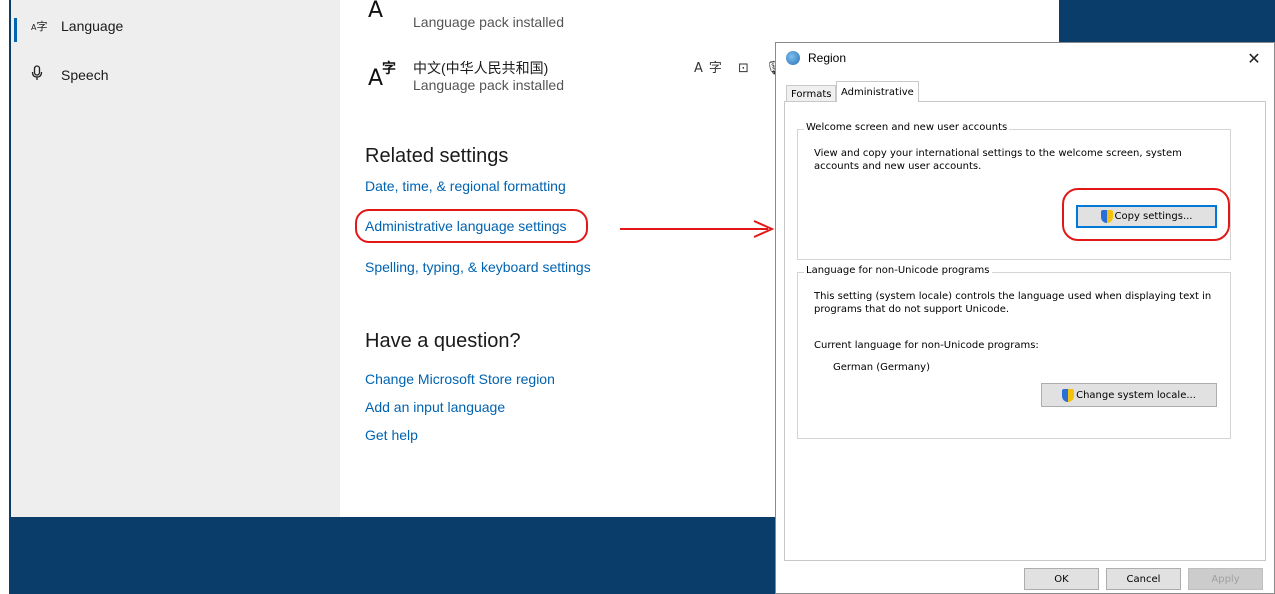 The image size is (1275, 594). Describe the element at coordinates (881, 367) in the screenshot. I see `current-locale-value: German (Germany)` at that location.